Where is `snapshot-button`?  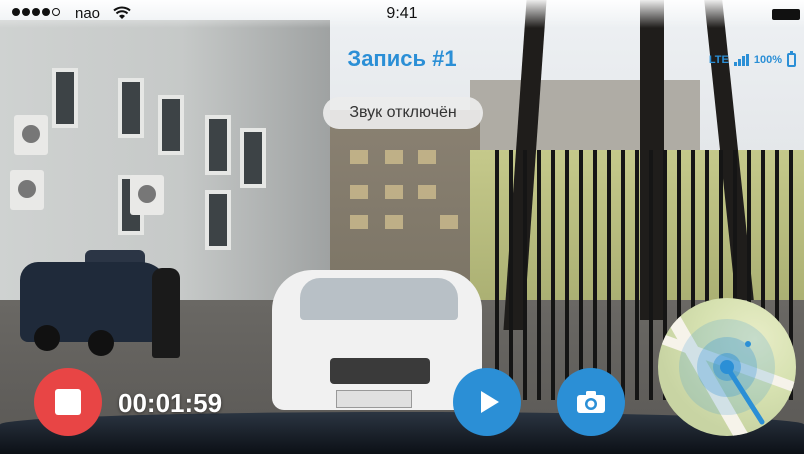
snapshot-button is located at coordinates (591, 402).